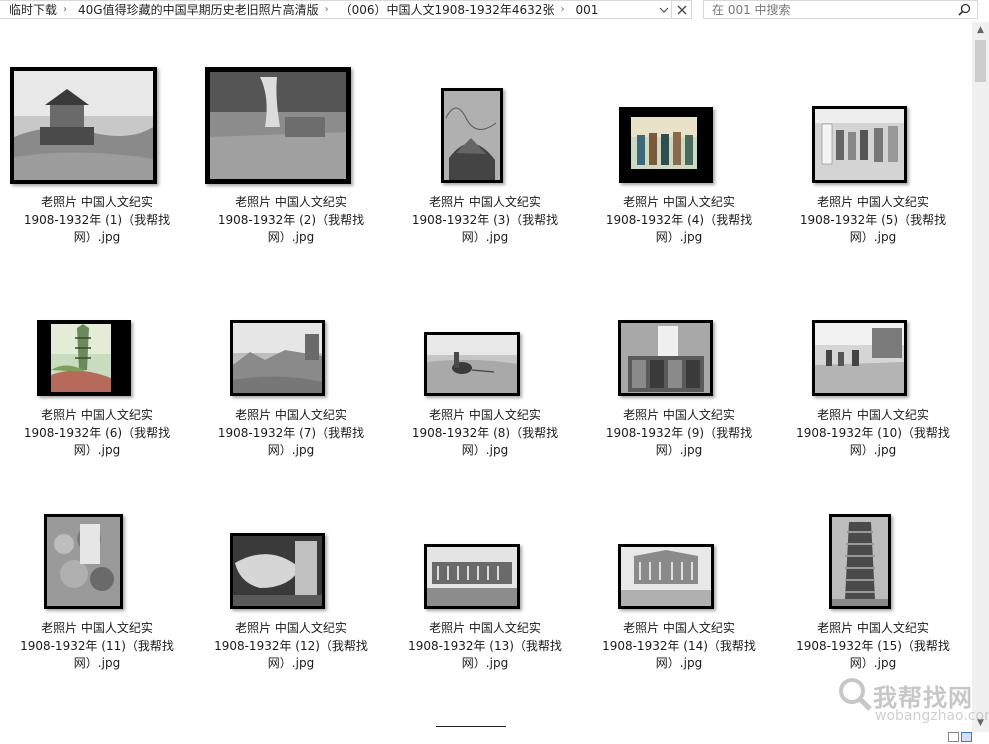 The height and width of the screenshot is (744, 989). Describe the element at coordinates (912, 704) in the screenshot. I see `watermark: 我帮找网 wobangzhao.com` at that location.